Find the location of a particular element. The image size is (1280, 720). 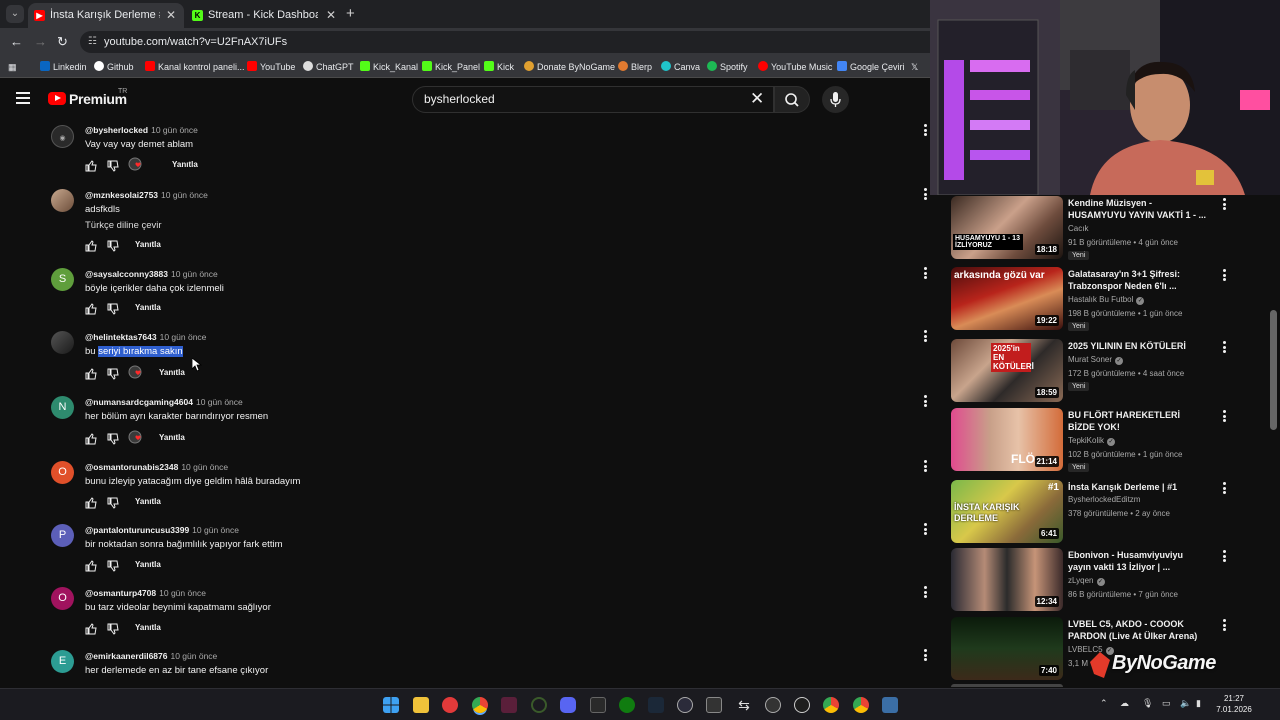

comment-author: @mznkesolai2753 10 gün önce is located at coordinates (146, 195).